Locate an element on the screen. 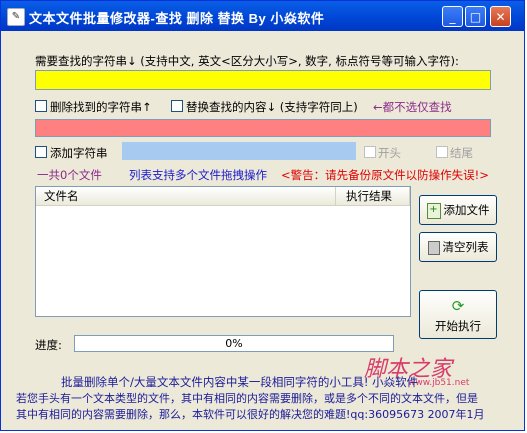 The width and height of the screenshot is (527, 433). file-list-header: 文件名 执行结果 is located at coordinates (223, 196).